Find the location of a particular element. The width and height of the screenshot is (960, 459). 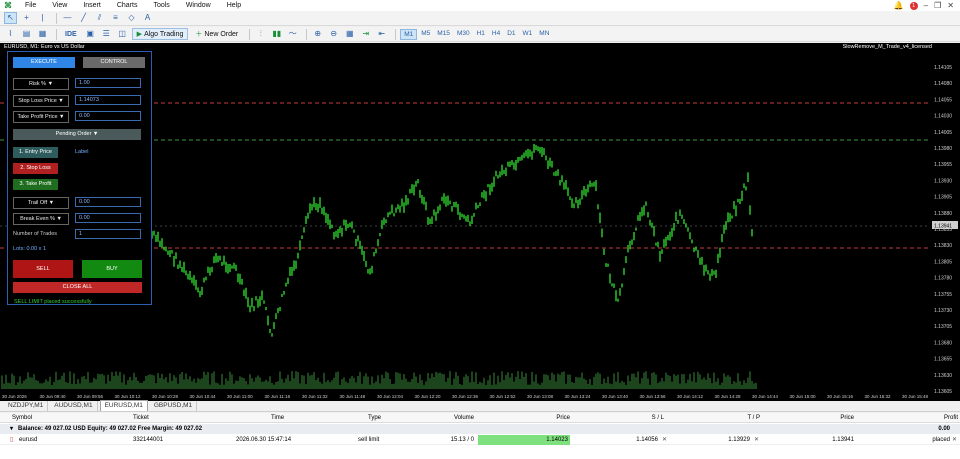

new-chart-icon: ▤ is located at coordinates (26, 34).